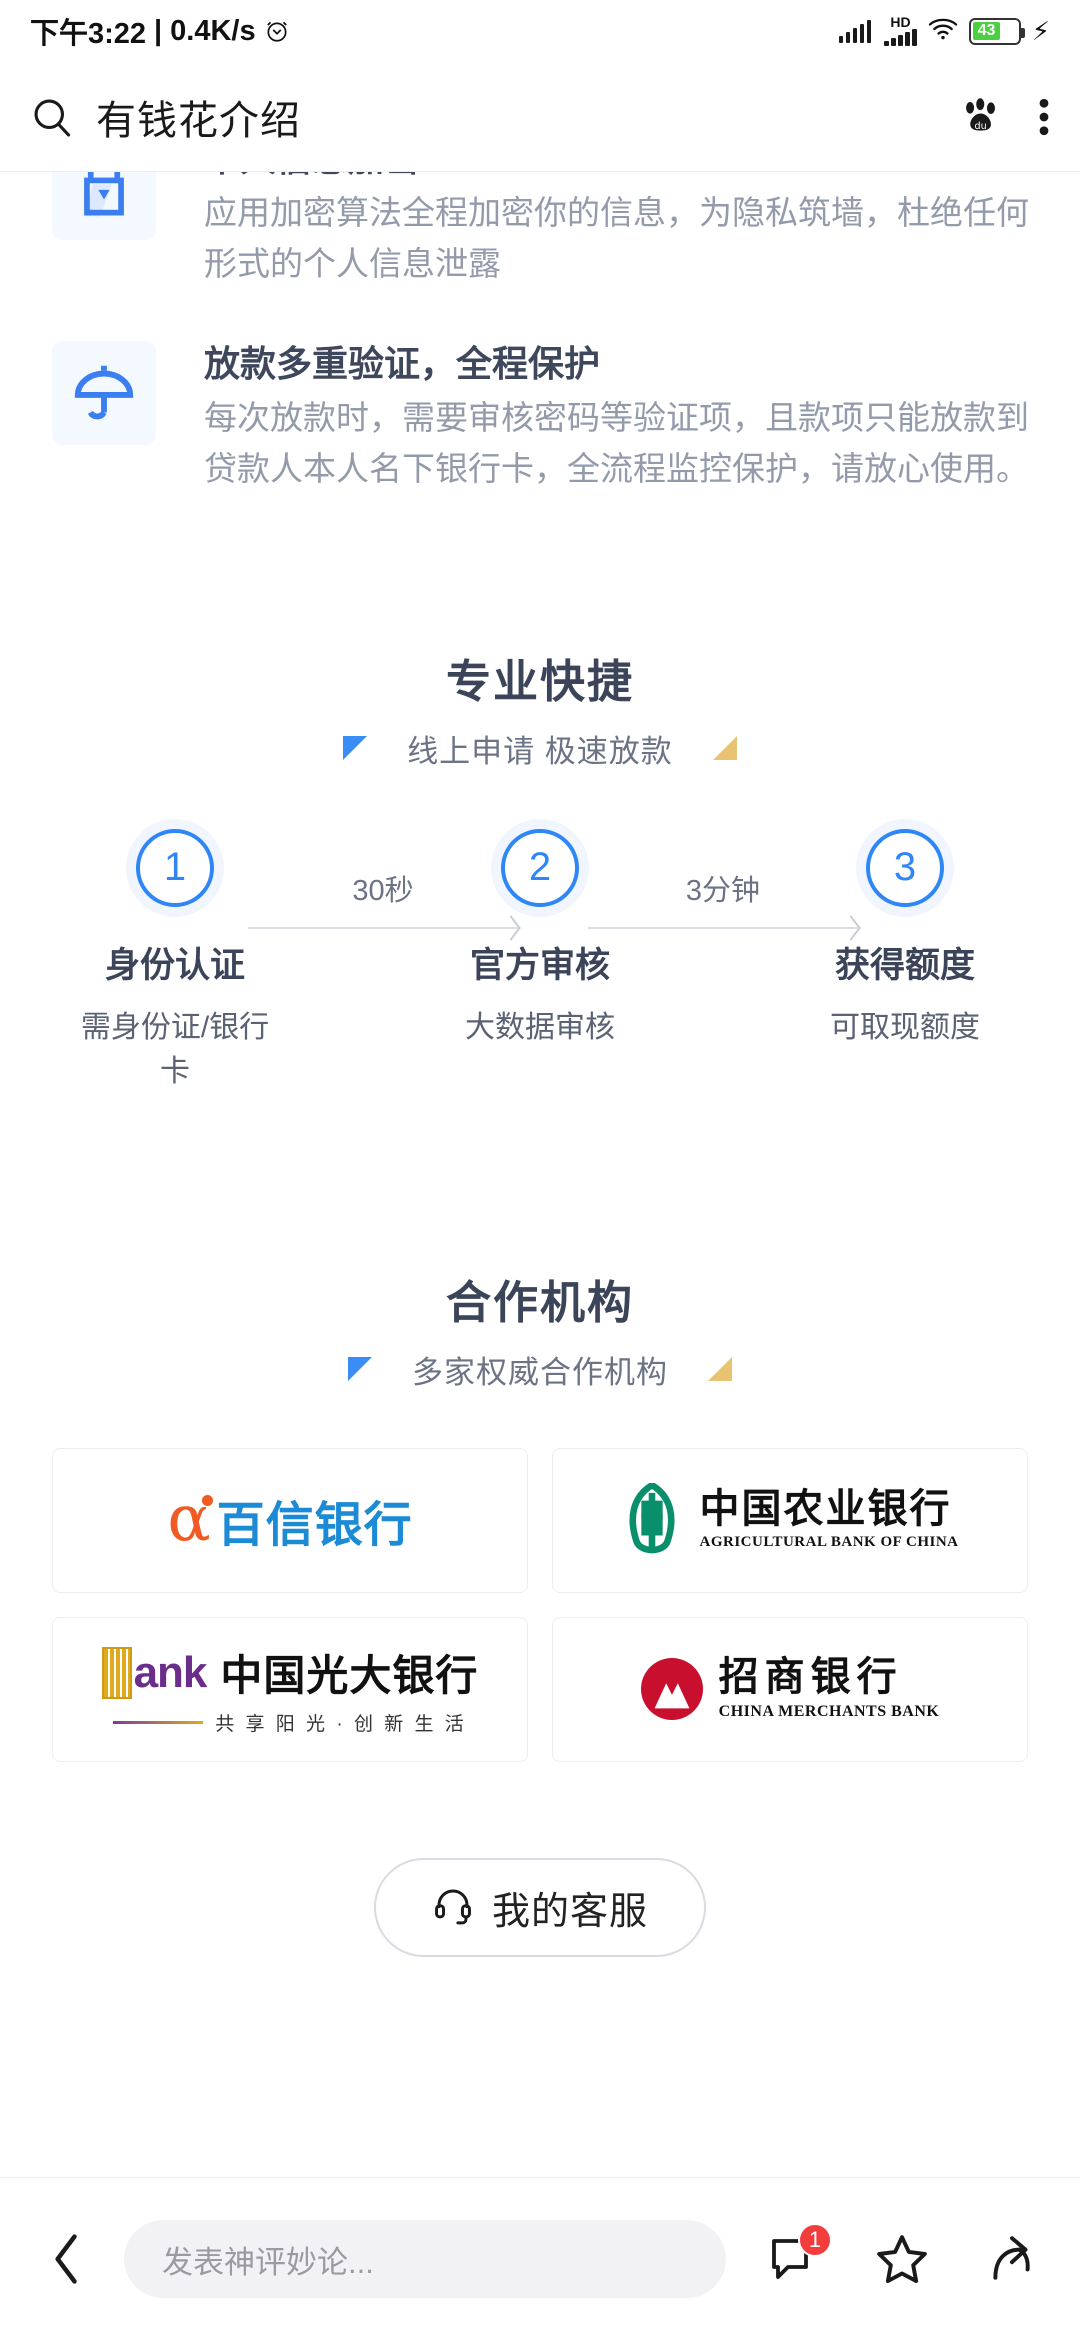 This screenshot has height=2340, width=1080. What do you see at coordinates (900, 22) in the screenshot?
I see `hd-label: HD` at bounding box center [900, 22].